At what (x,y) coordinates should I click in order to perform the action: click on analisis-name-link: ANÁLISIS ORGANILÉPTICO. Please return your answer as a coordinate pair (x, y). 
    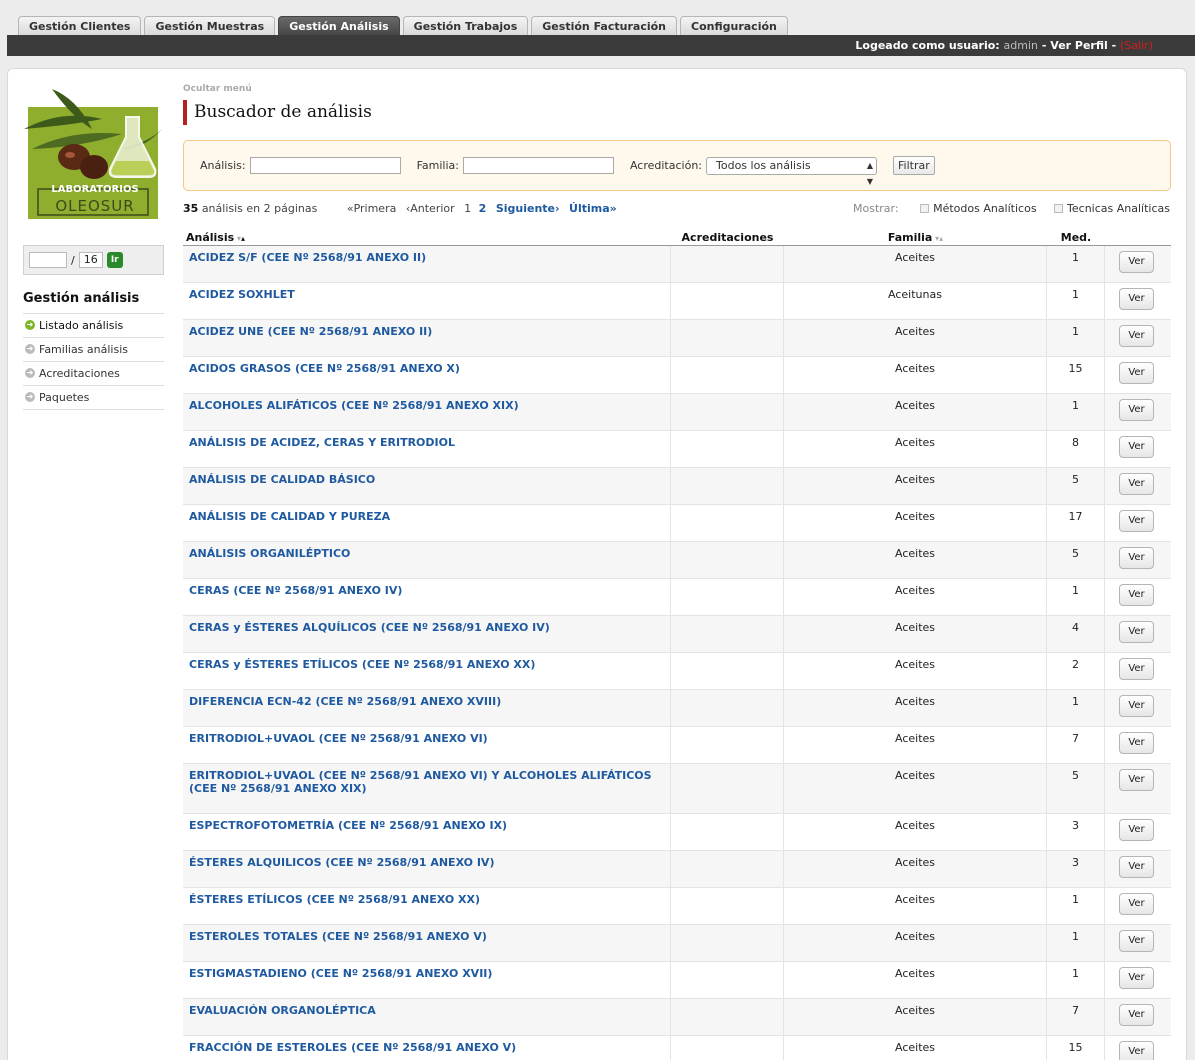
    Looking at the image, I should click on (427, 560).